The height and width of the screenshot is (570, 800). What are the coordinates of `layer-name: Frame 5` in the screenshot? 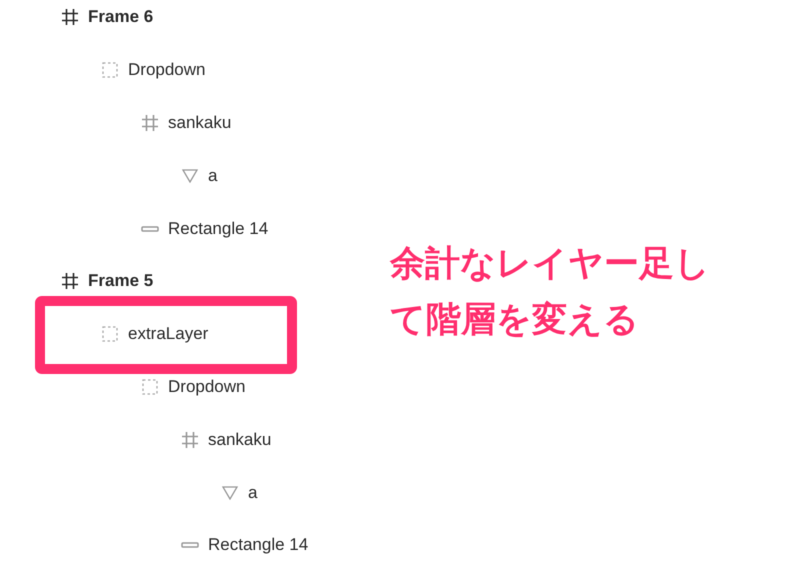 It's located at (121, 281).